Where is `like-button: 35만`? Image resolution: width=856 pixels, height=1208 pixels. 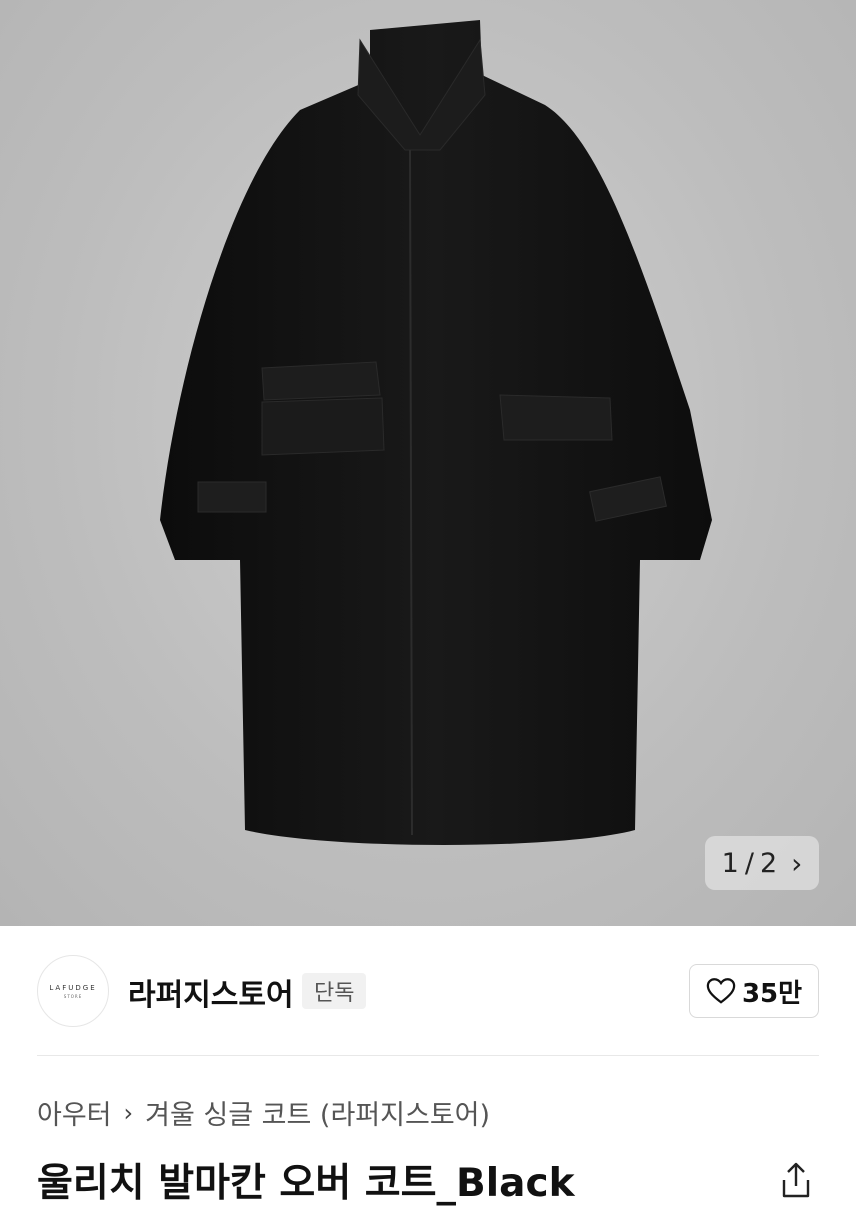 like-button: 35만 is located at coordinates (754, 991).